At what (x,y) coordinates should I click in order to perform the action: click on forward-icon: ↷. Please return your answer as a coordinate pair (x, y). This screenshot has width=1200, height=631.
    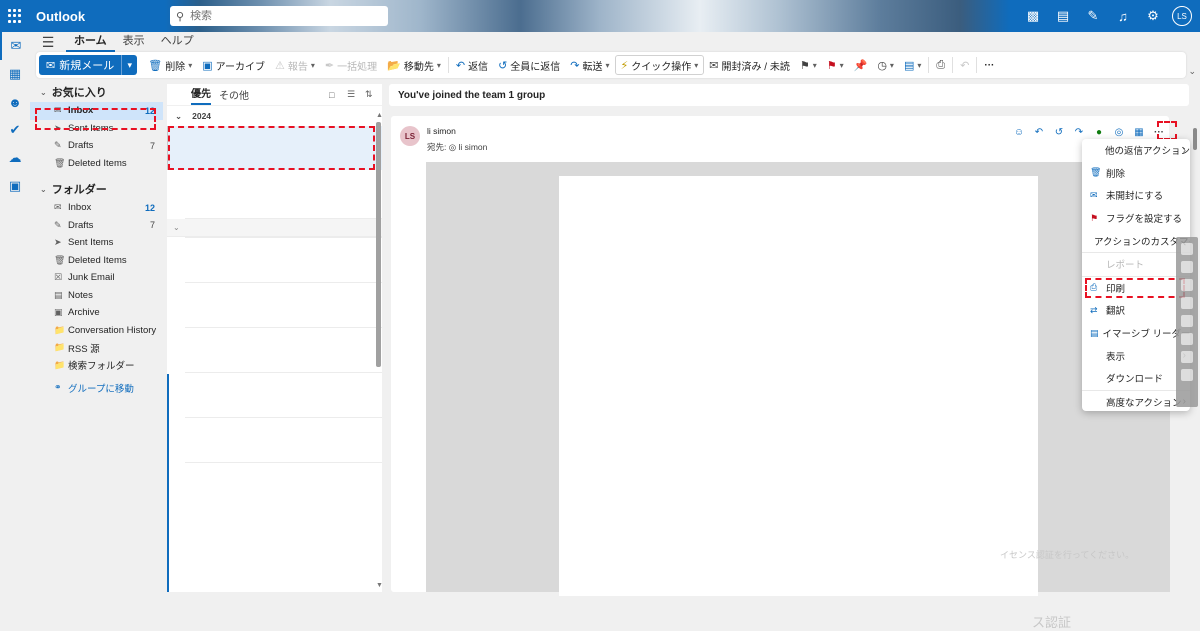
    Looking at the image, I should click on (575, 65).